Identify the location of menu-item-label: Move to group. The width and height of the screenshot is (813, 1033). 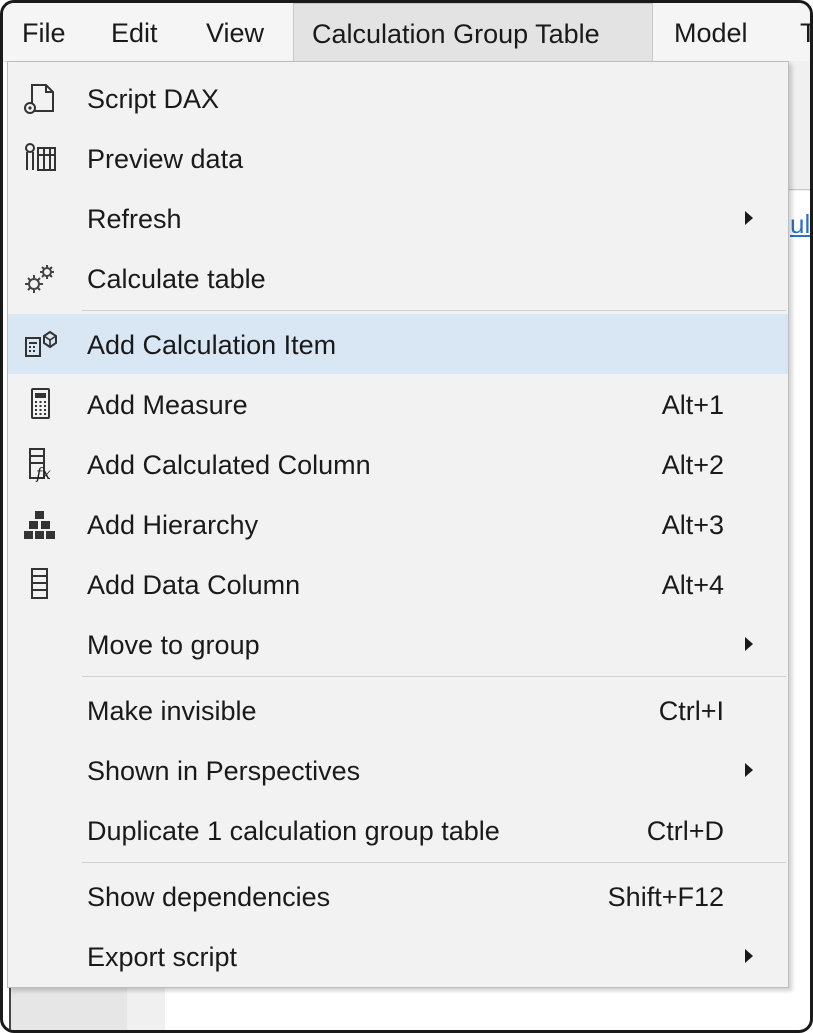
(173, 645).